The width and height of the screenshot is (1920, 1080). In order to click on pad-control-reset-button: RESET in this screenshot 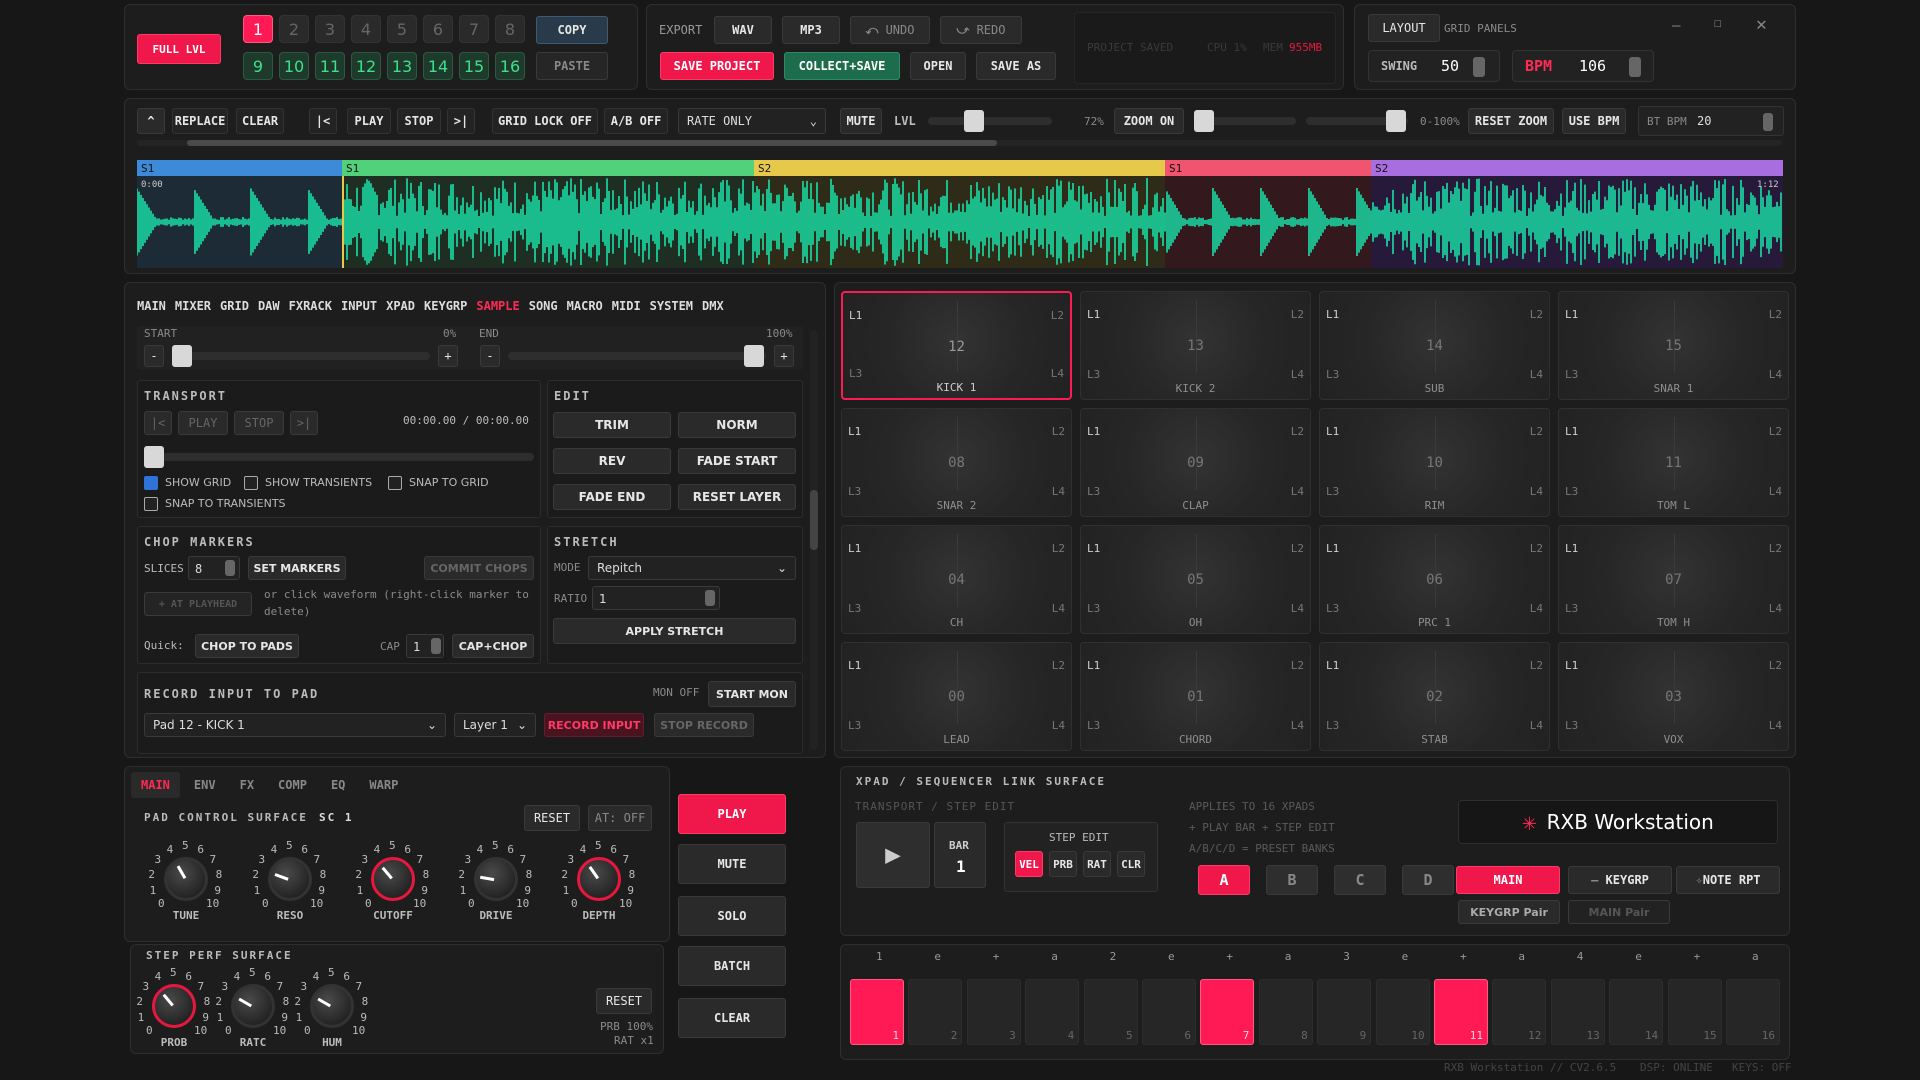, I will do `click(552, 818)`.